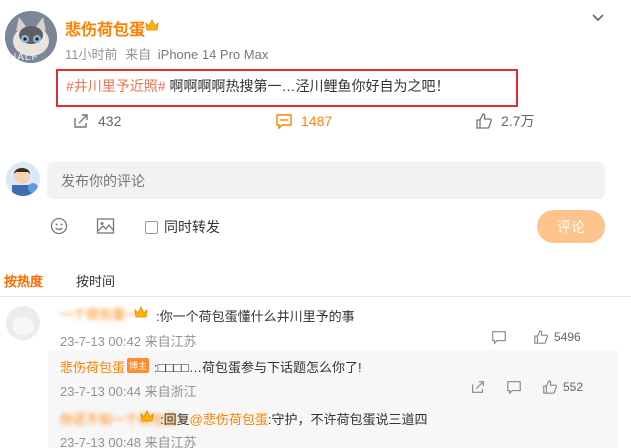 Image resolution: width=631 pixels, height=448 pixels. Describe the element at coordinates (138, 54) in the screenshot. I see `post-source-prefix: 来自` at that location.